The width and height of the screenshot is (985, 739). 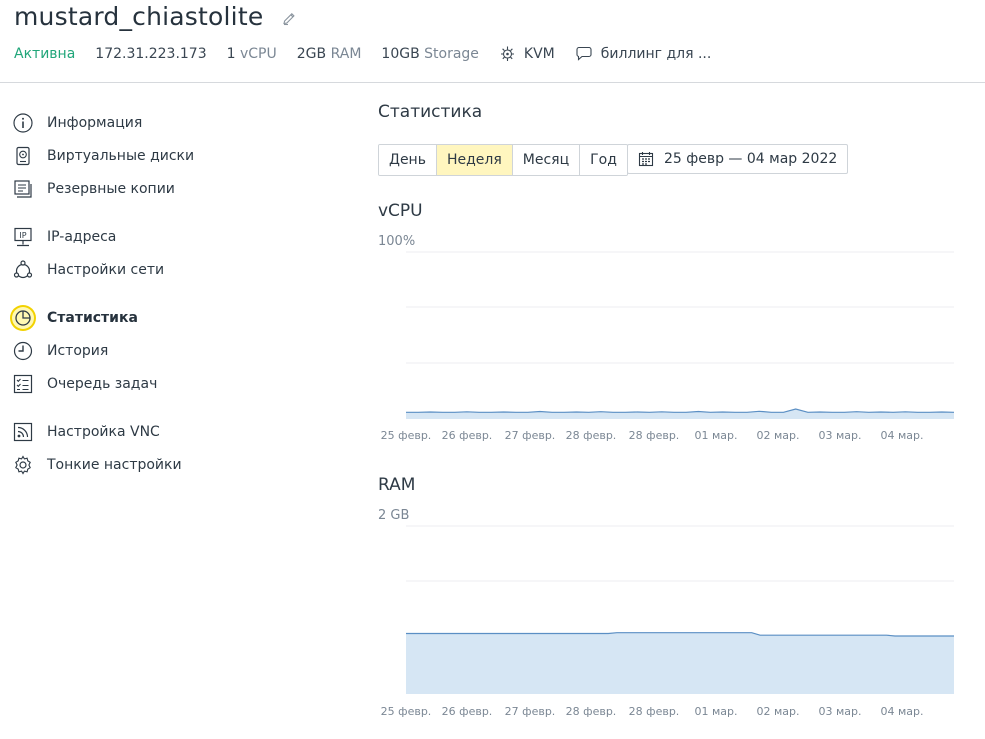 What do you see at coordinates (680, 663) in the screenshot?
I see `ram-series-area` at bounding box center [680, 663].